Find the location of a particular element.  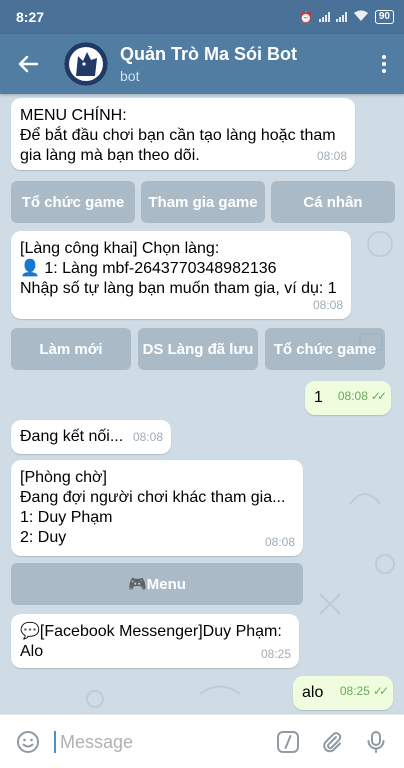

message-input-bar: Message is located at coordinates (202, 741).